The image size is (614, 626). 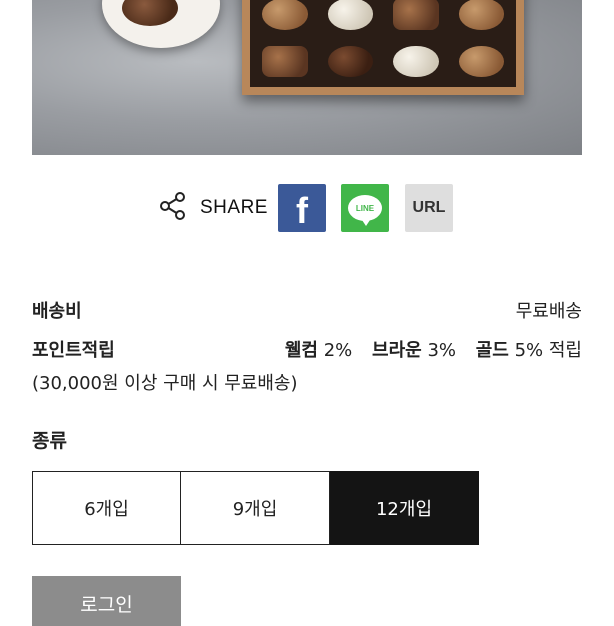 I want to click on points-label: 포인트적립, so click(x=73, y=350).